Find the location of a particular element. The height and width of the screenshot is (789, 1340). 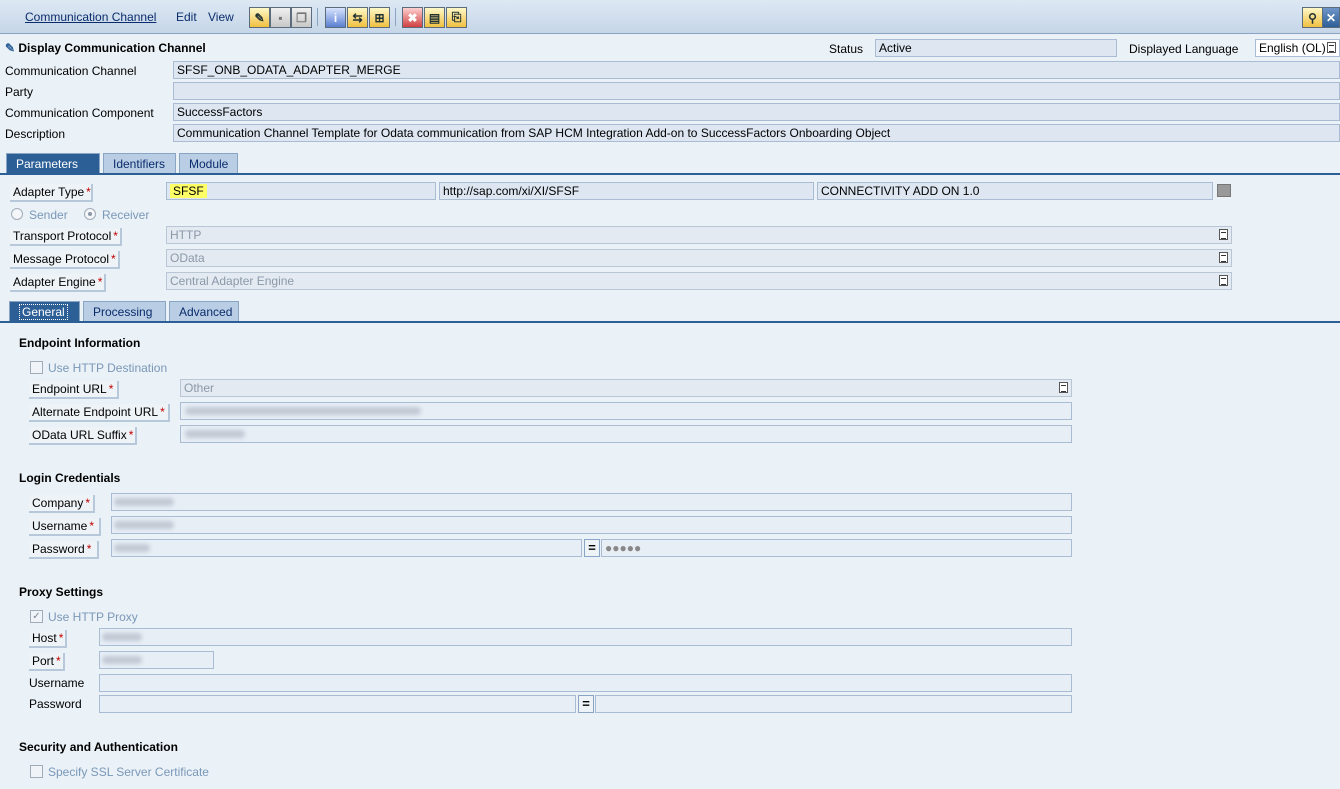

port-field is located at coordinates (156, 660).